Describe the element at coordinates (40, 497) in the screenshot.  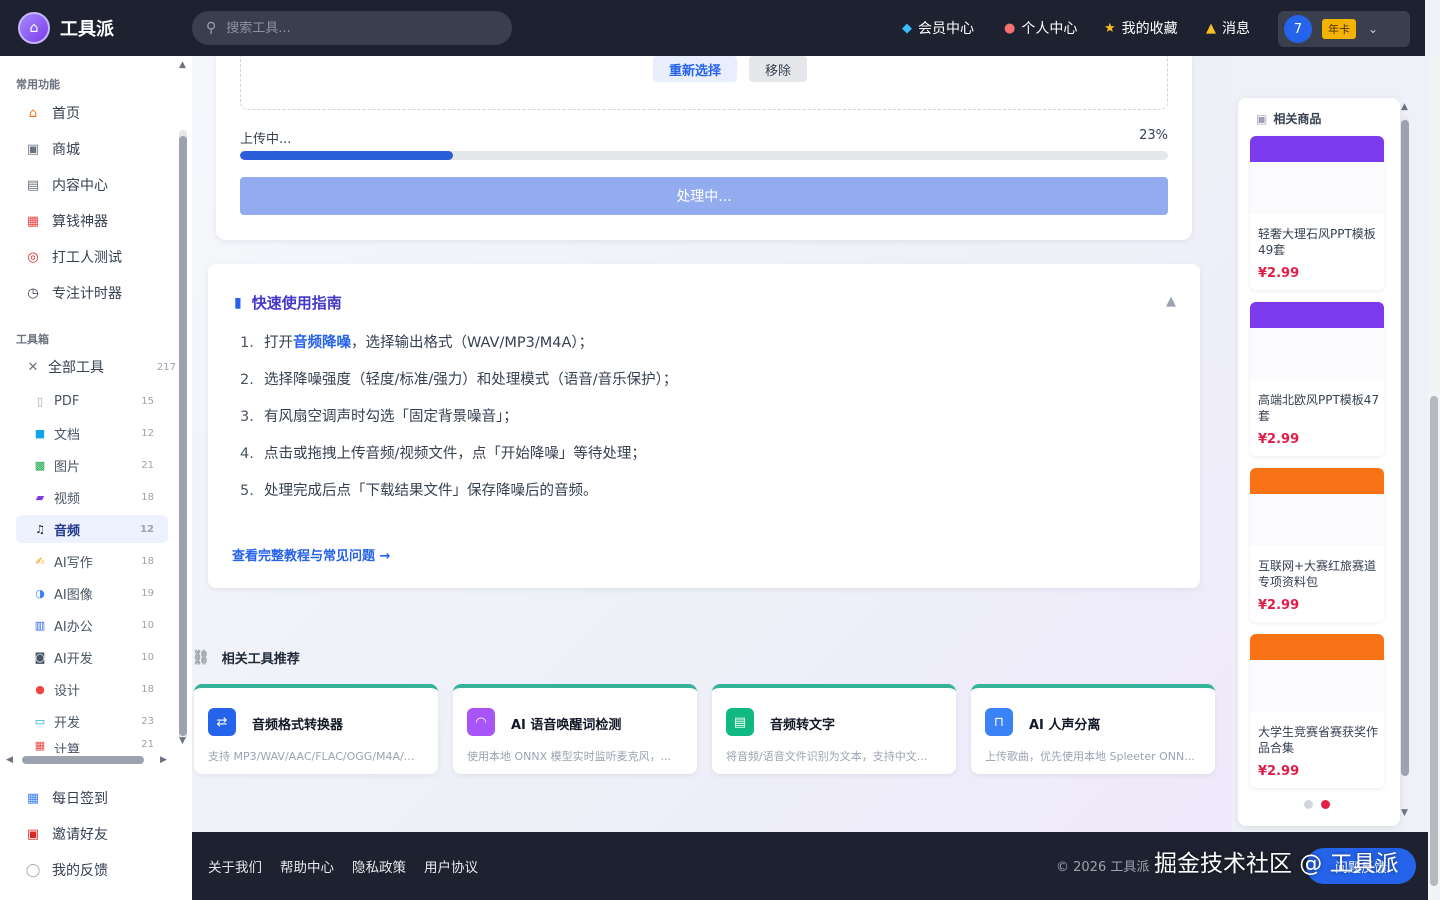
I see `clapperboard-icon: ▰` at that location.